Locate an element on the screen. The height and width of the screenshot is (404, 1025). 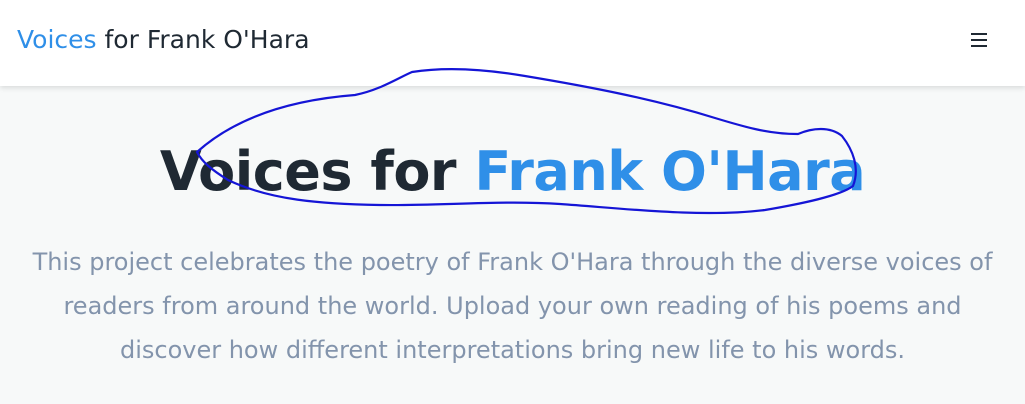
hamburger-menu-icon is located at coordinates (979, 34).